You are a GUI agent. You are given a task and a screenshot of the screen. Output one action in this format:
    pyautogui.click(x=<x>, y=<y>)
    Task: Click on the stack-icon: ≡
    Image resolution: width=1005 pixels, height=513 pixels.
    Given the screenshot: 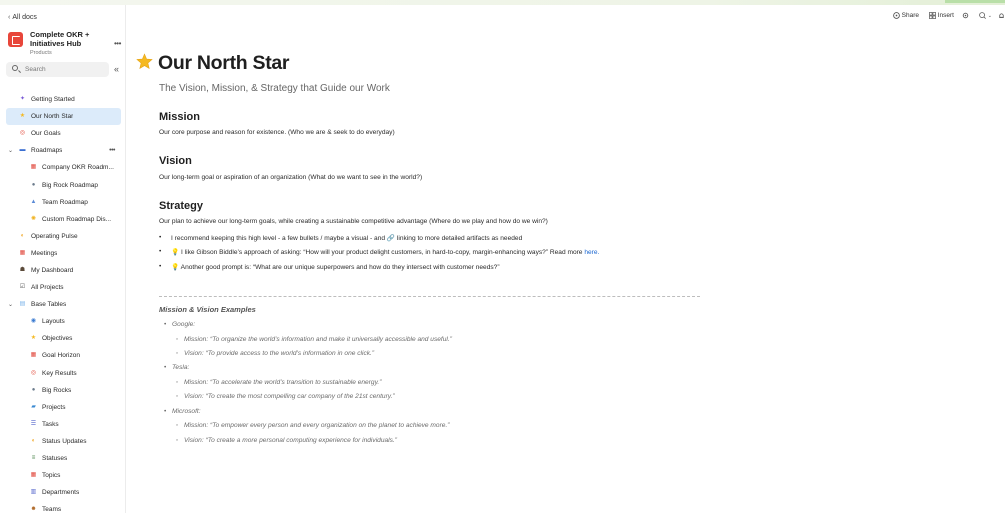 What is the action you would take?
    pyautogui.click(x=33, y=458)
    